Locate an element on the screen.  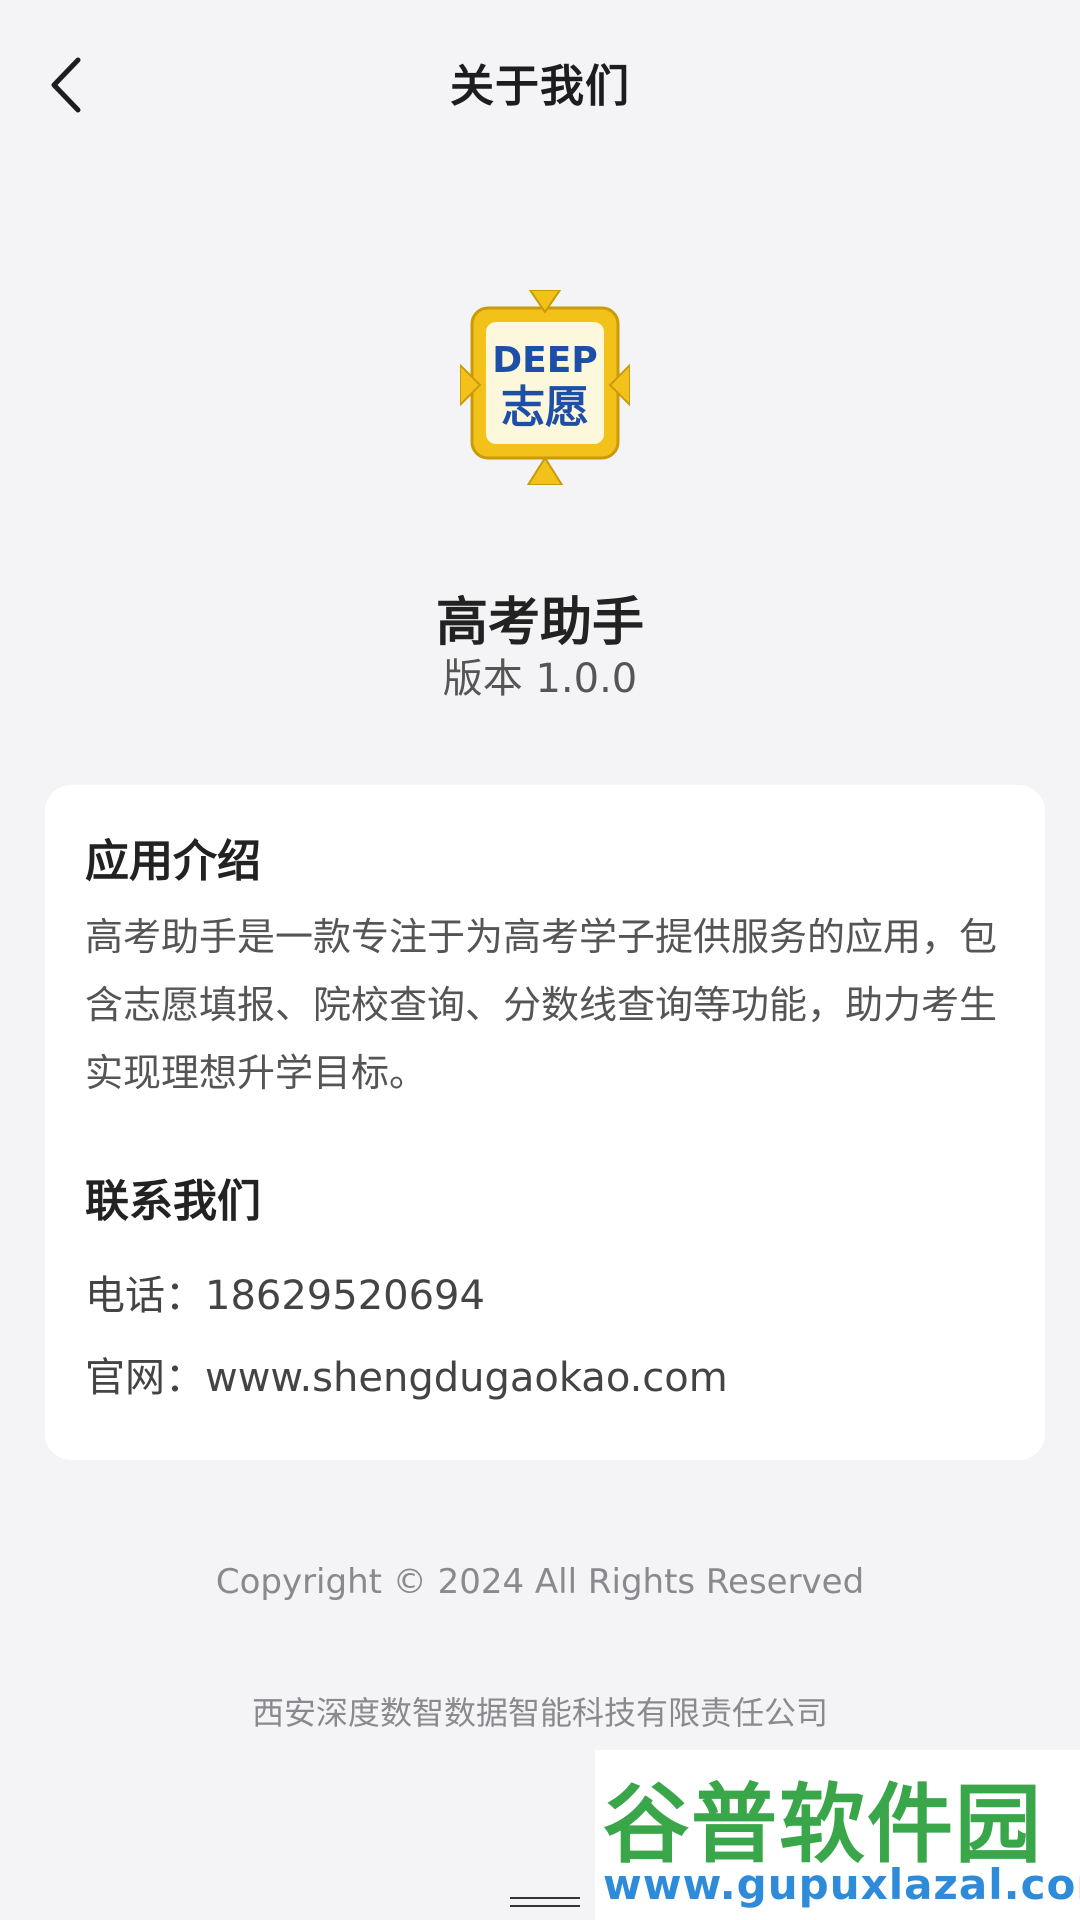
top-bar: 关于我们 is located at coordinates (540, 85).